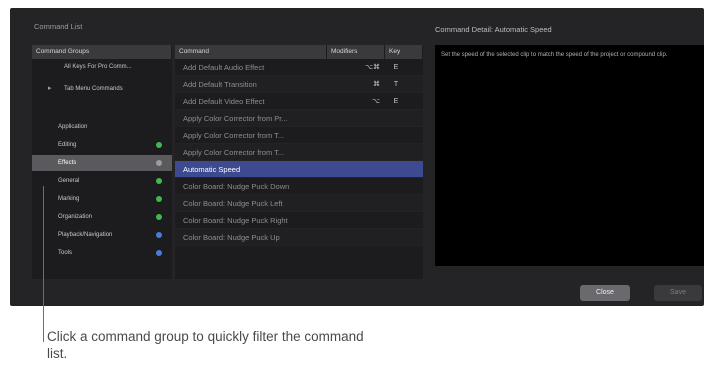 The width and height of the screenshot is (706, 371). What do you see at coordinates (93, 89) in the screenshot?
I see `group-item-label: Tab Menu Commands` at bounding box center [93, 89].